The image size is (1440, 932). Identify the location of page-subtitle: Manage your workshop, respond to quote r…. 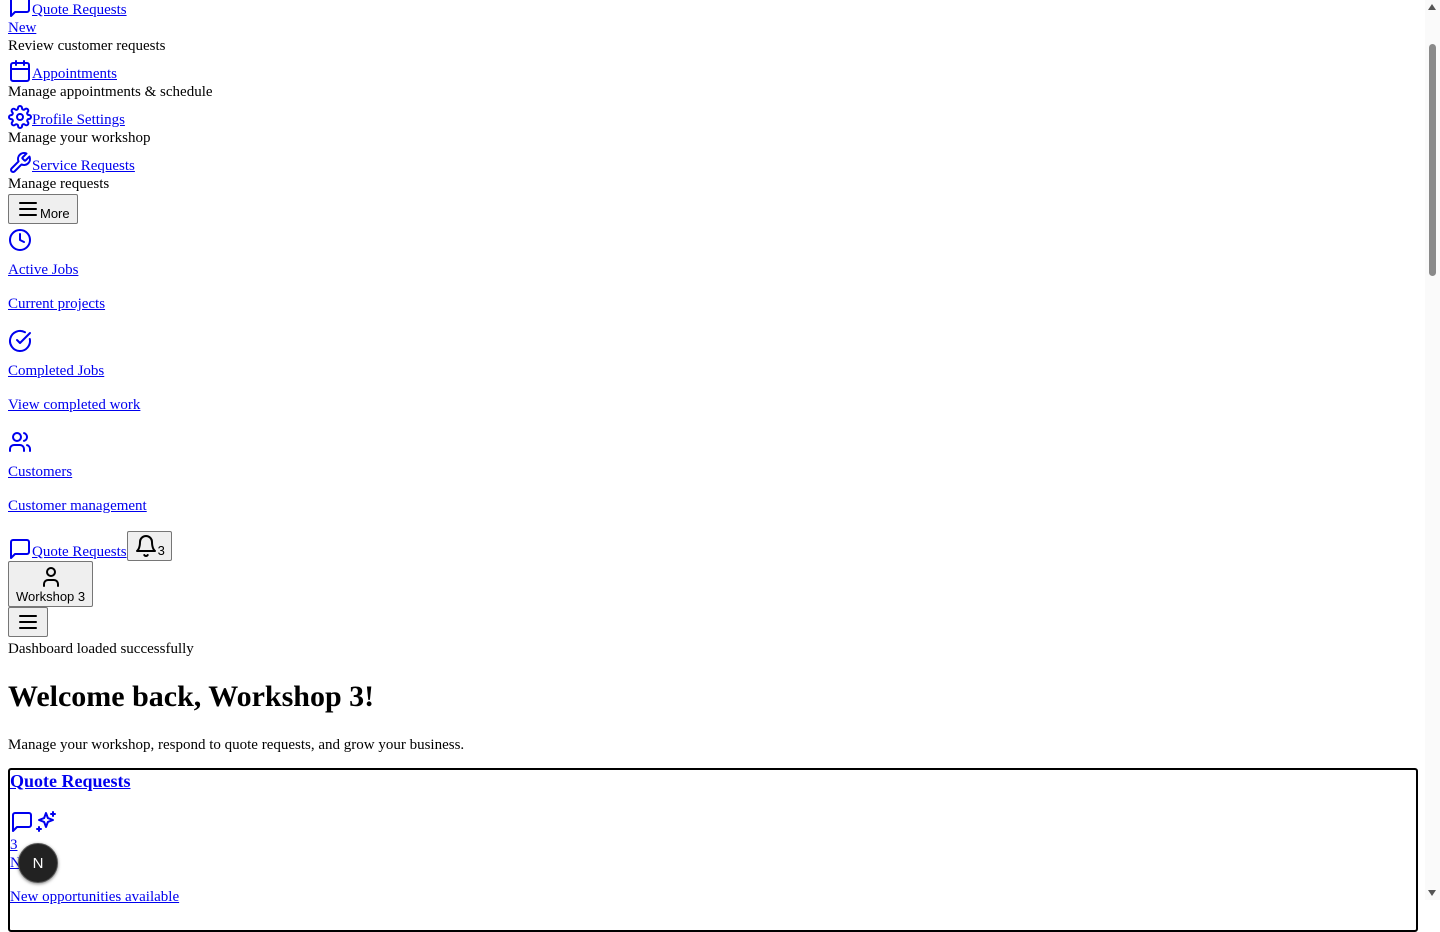
(236, 745).